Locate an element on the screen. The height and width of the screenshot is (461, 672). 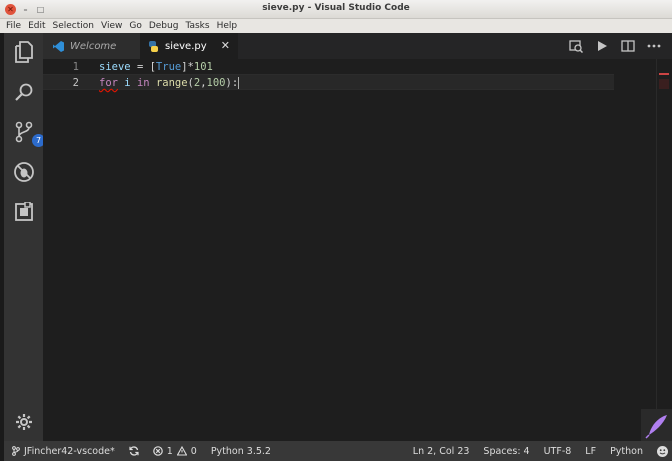
tab-sieve-py: sieve.py ✕ is located at coordinates (189, 46).